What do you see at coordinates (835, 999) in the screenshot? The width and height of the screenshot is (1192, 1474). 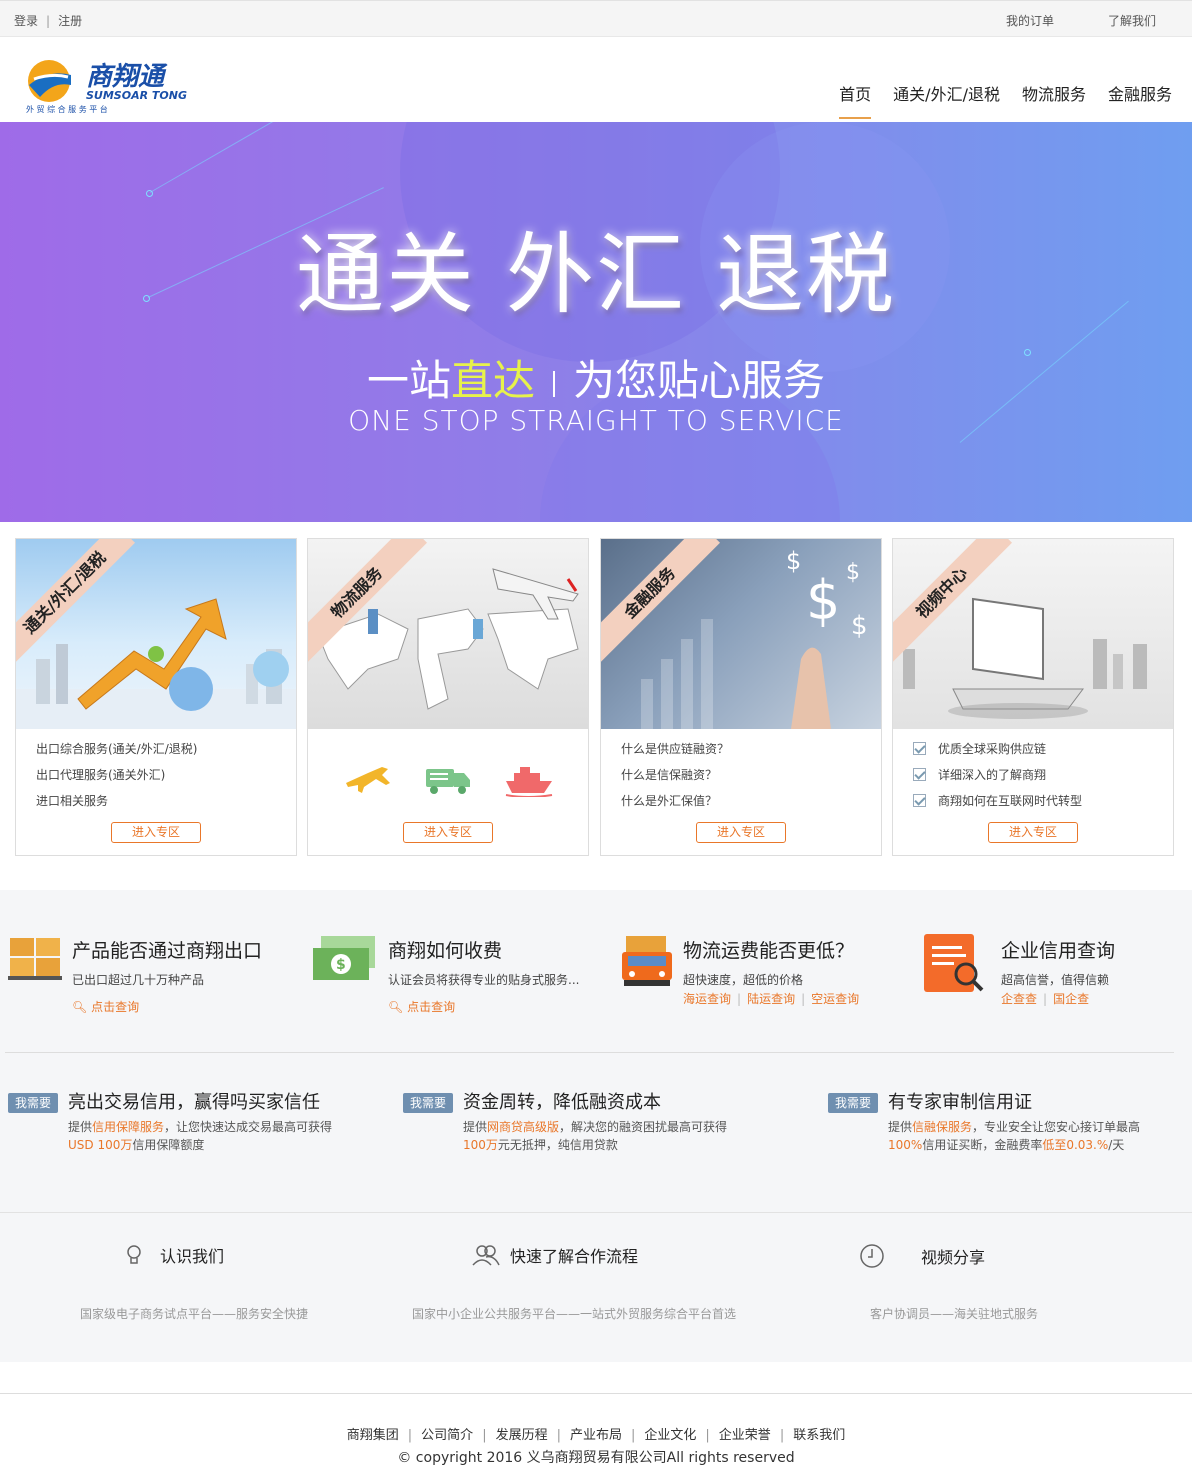 I see `air-query-link: 空运查询` at bounding box center [835, 999].